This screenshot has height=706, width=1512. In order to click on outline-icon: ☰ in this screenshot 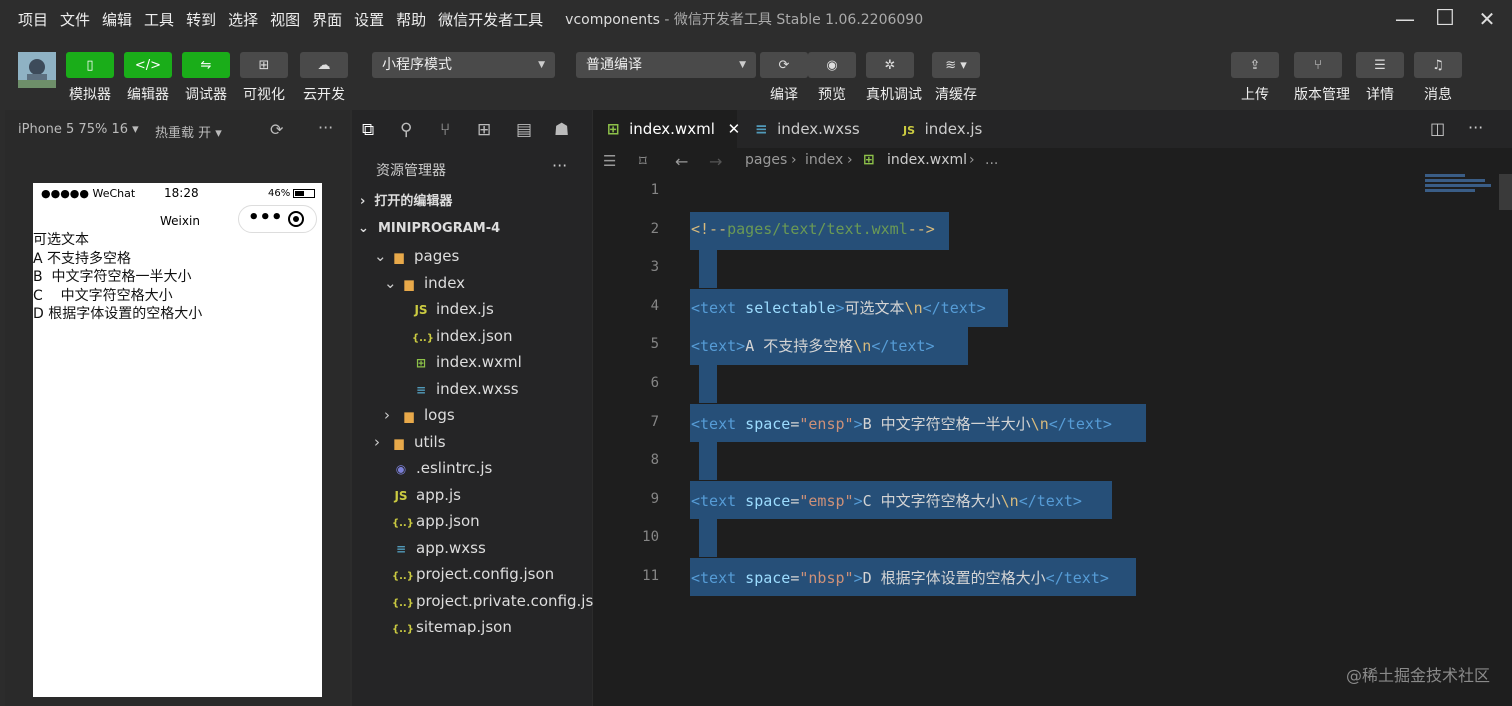, I will do `click(609, 161)`.